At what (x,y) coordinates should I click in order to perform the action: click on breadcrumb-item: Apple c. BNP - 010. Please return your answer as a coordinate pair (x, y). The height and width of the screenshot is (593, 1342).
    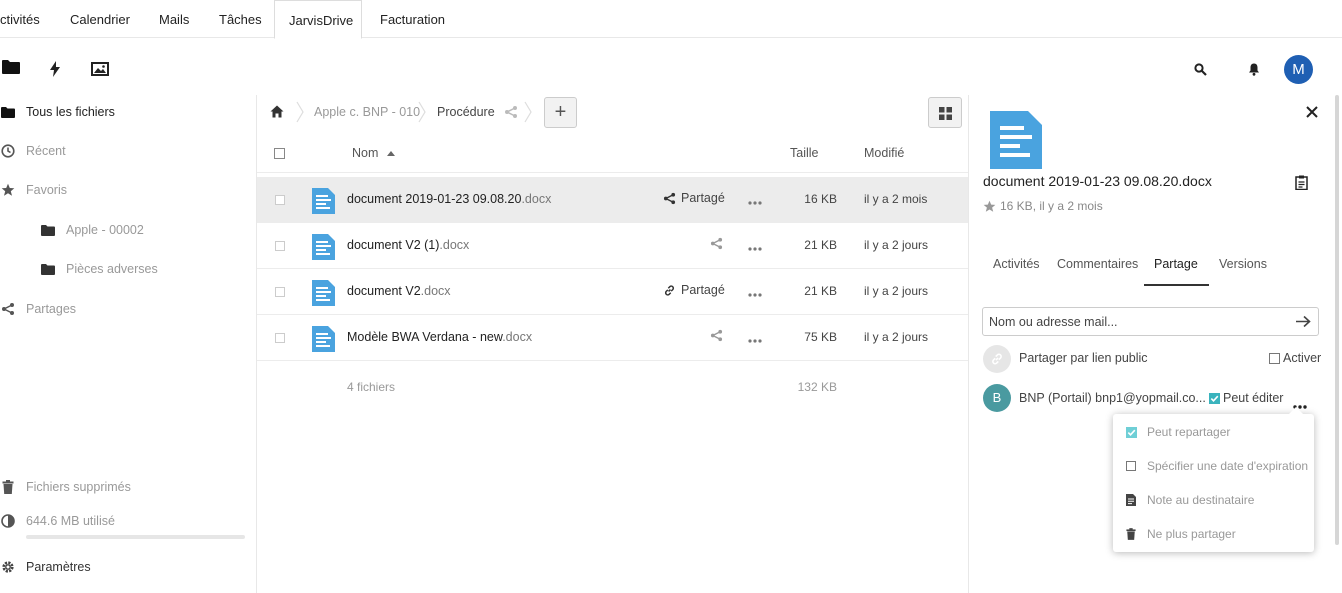
    Looking at the image, I should click on (367, 112).